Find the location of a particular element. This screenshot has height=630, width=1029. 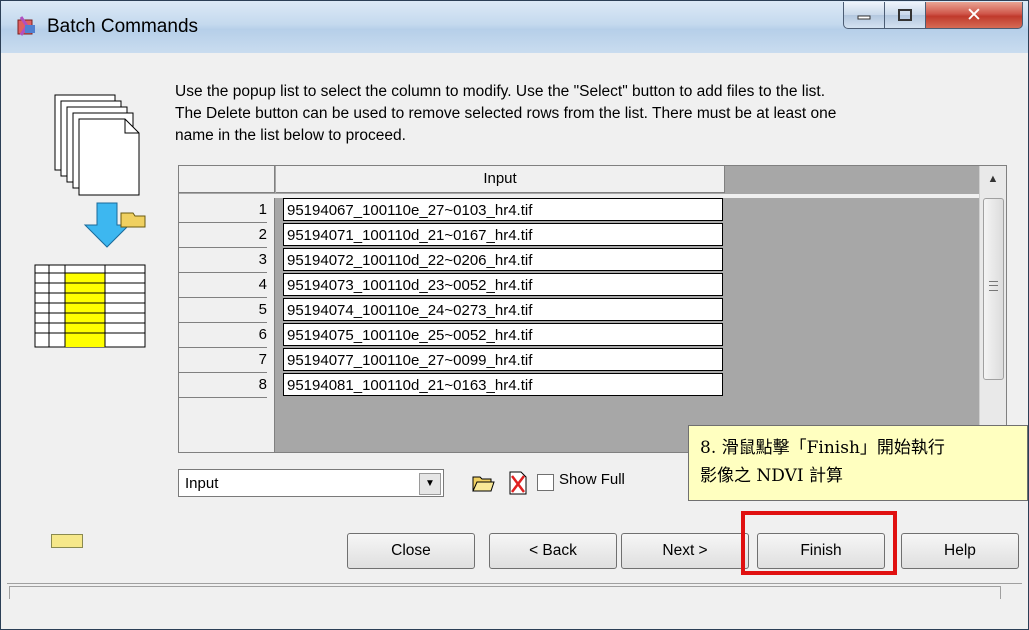

row-header-column: 1 2 3 4 5 6 7 8 is located at coordinates (227, 325).